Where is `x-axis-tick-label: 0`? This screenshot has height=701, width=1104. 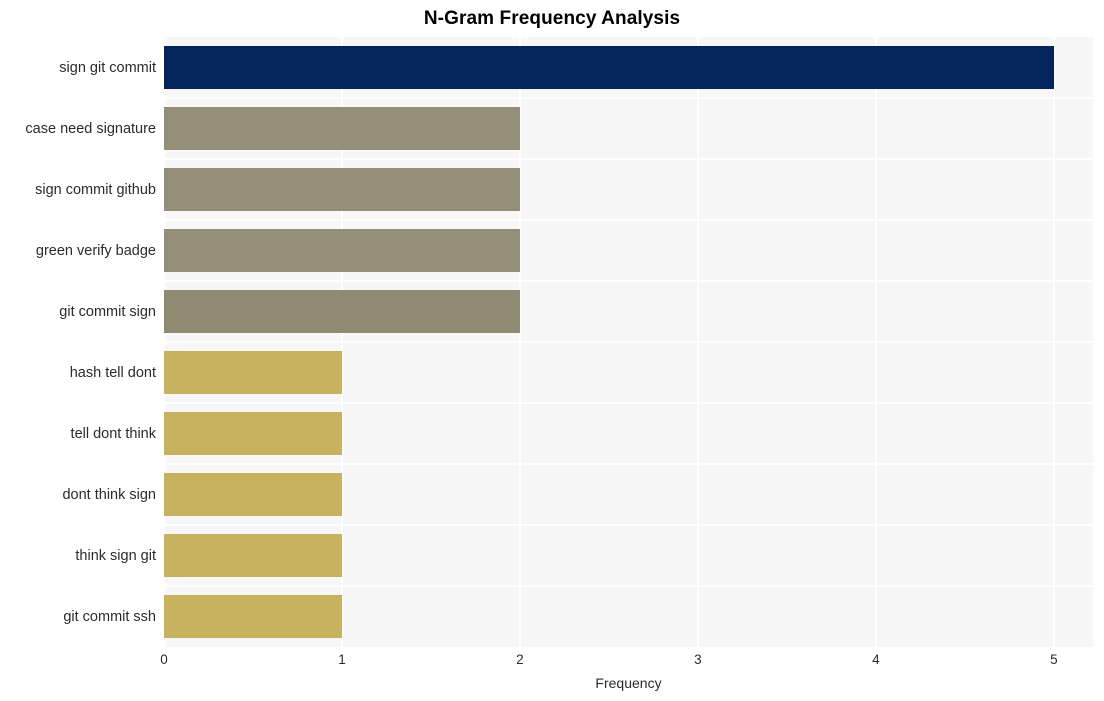
x-axis-tick-label: 0 is located at coordinates (164, 659).